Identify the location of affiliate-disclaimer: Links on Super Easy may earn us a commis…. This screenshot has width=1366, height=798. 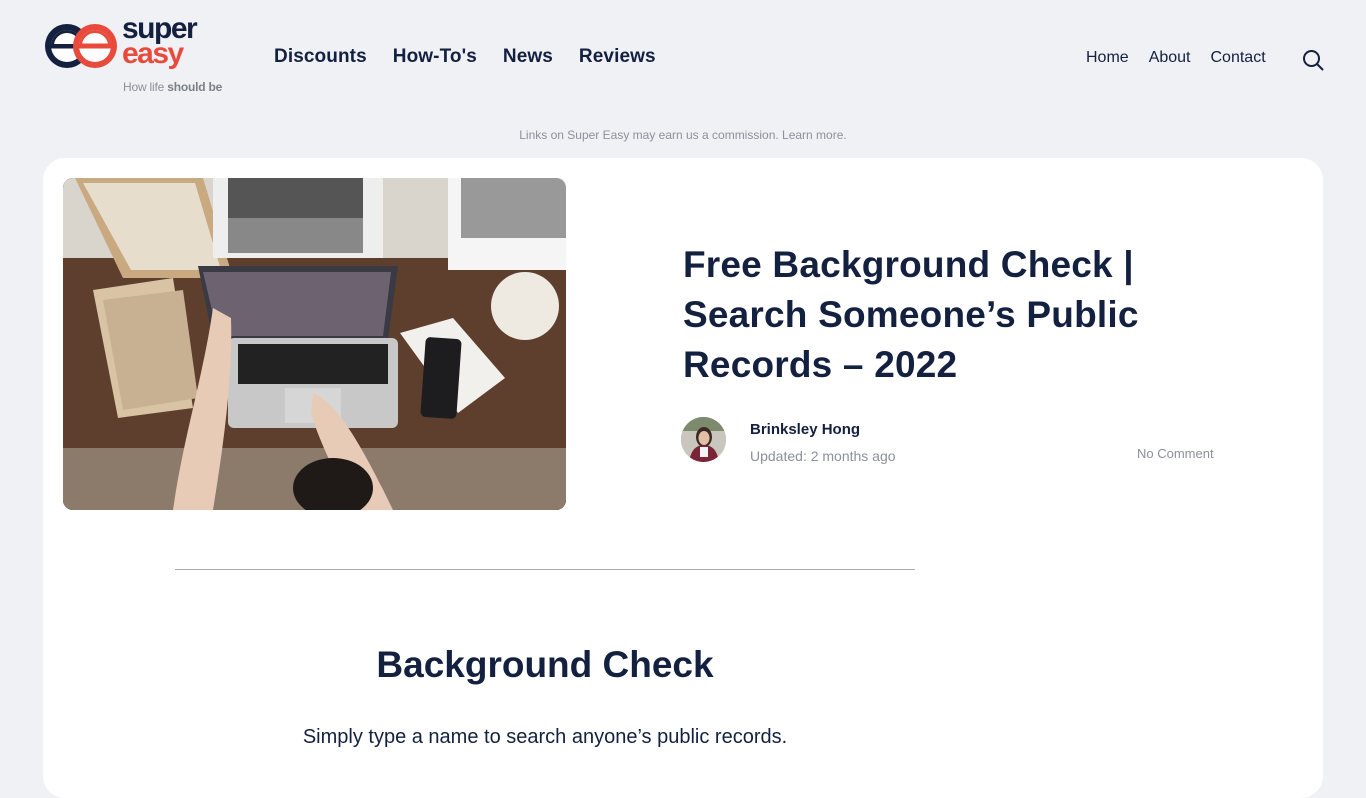
(683, 135).